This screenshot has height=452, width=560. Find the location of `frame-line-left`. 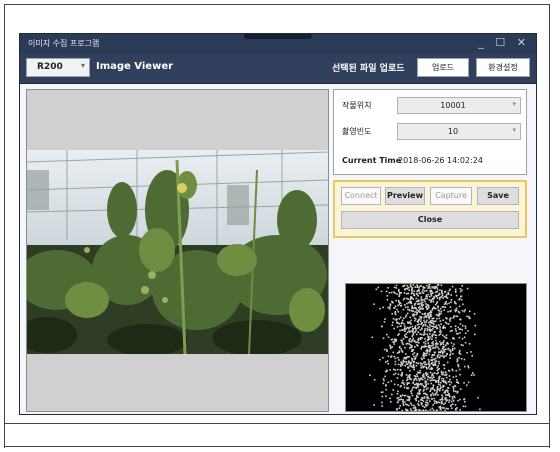

frame-line-left is located at coordinates (4, 436).